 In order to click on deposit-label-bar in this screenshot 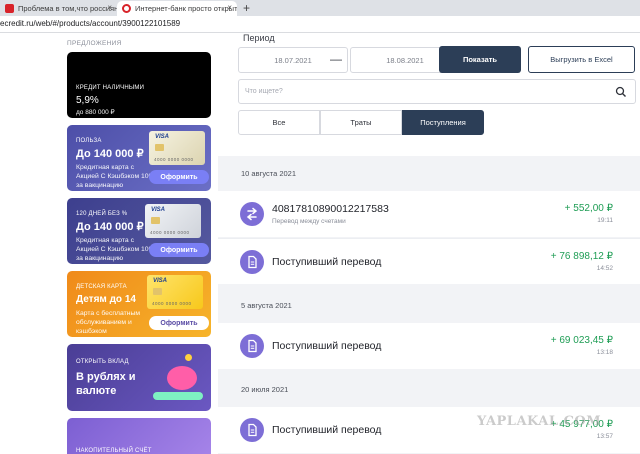, I will do `click(178, 396)`.